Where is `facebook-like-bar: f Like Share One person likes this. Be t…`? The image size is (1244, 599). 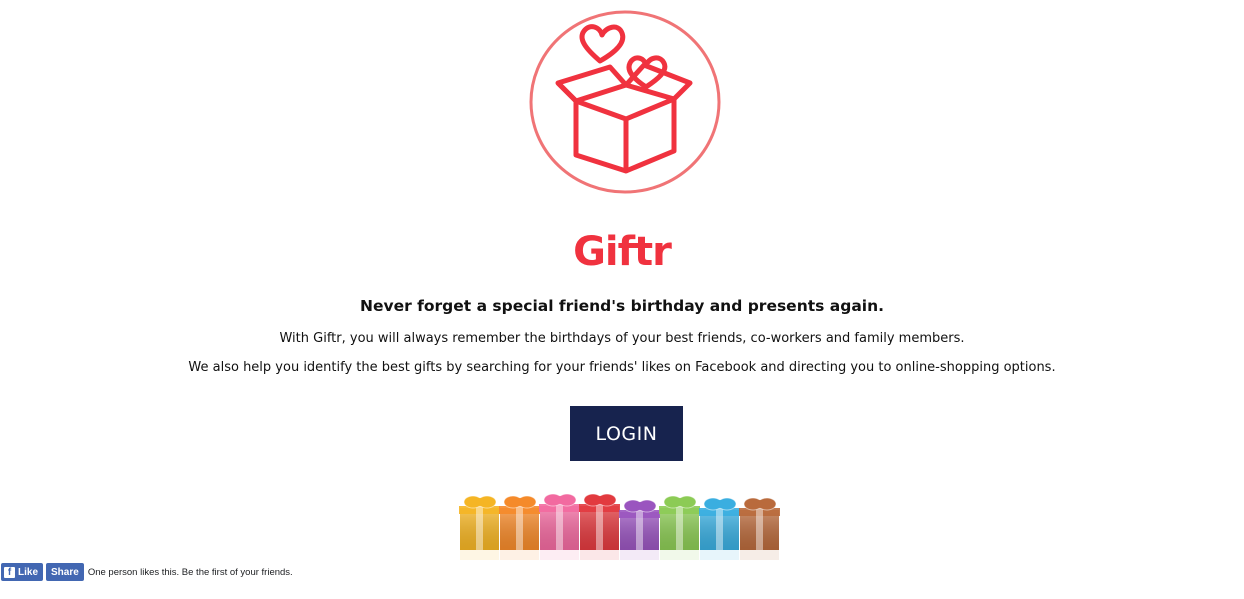
facebook-like-bar: f Like Share One person likes this. Be t… is located at coordinates (147, 572).